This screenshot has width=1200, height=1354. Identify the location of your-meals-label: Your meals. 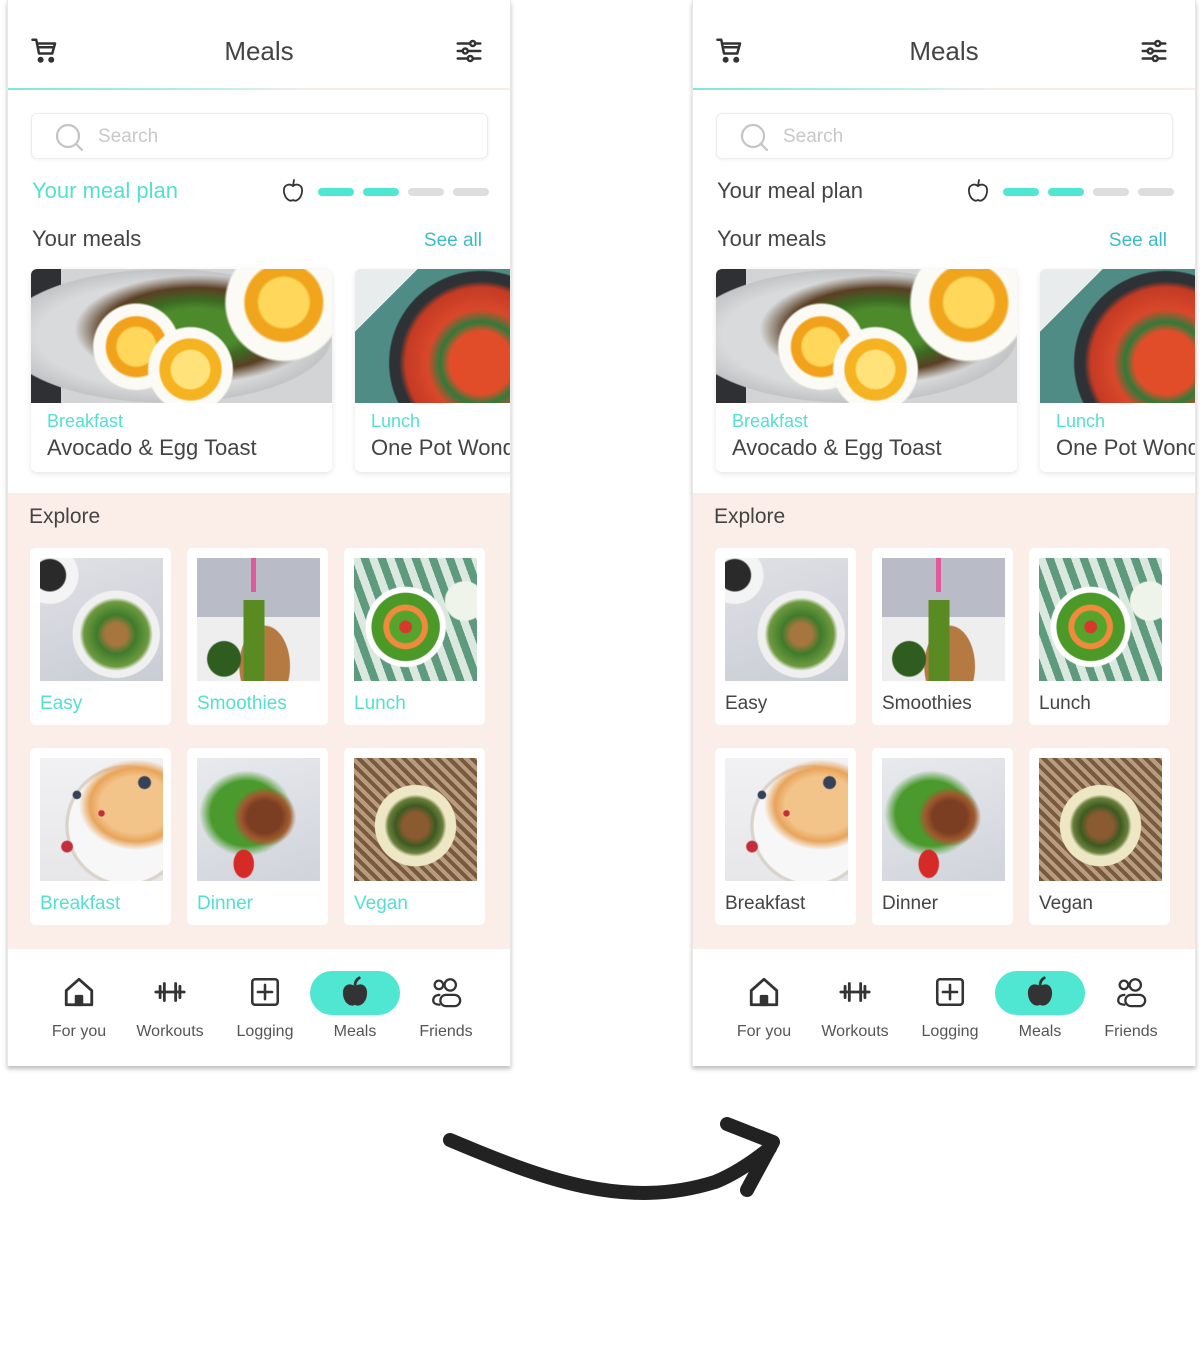
(772, 238).